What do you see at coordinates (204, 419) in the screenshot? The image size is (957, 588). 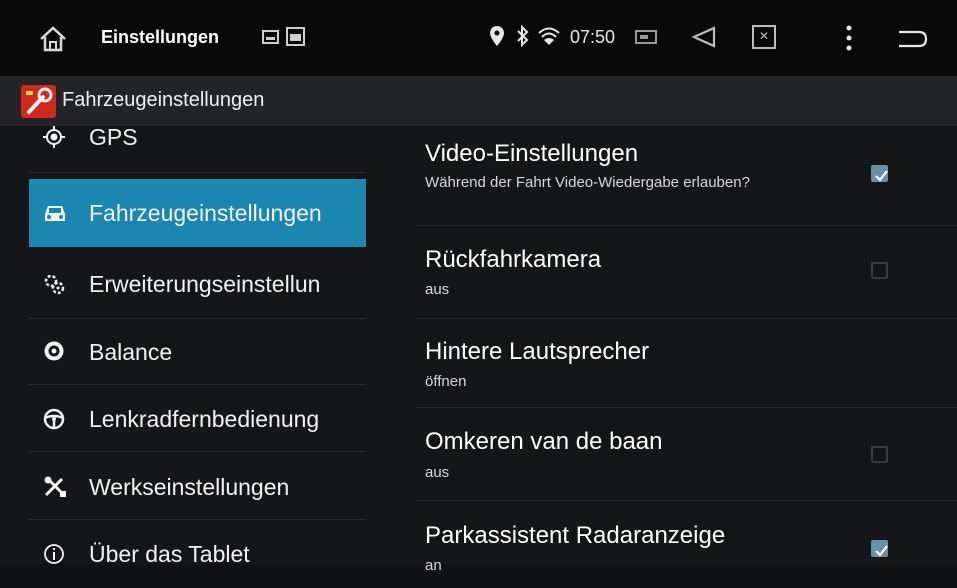 I see `sidebar-item-label: Lenkradfernbedienung` at bounding box center [204, 419].